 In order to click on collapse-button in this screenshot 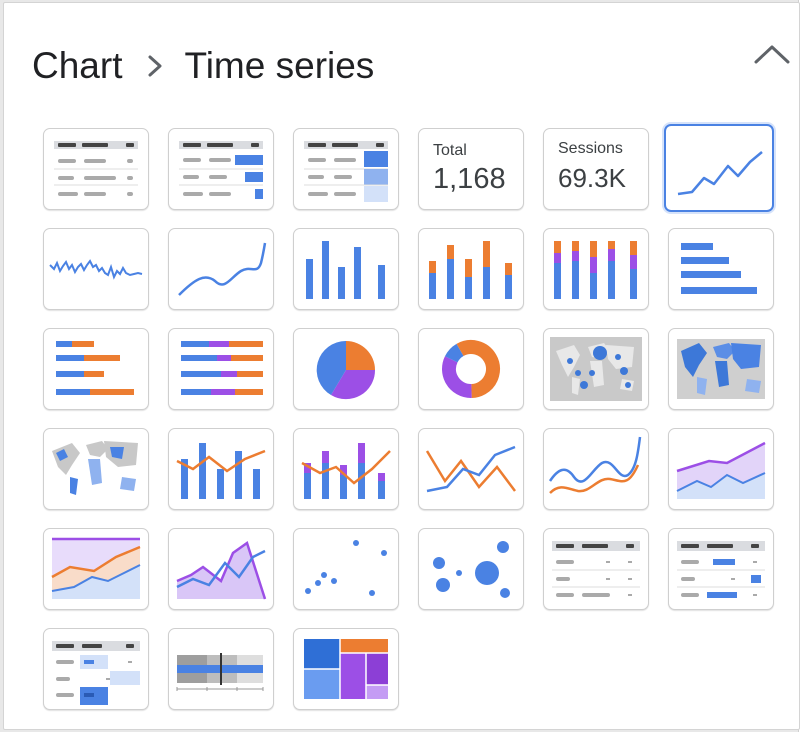, I will do `click(772, 56)`.